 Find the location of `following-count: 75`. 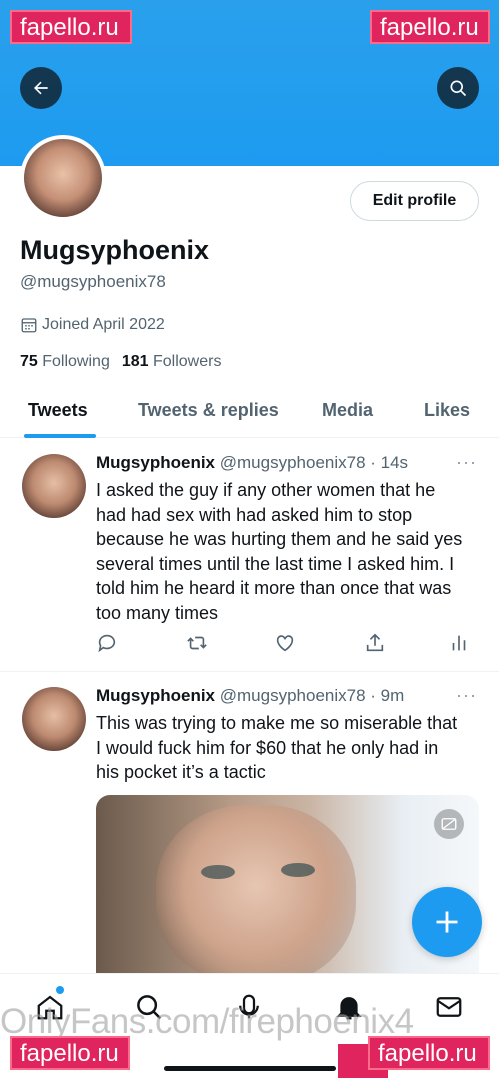

following-count: 75 is located at coordinates (29, 361).